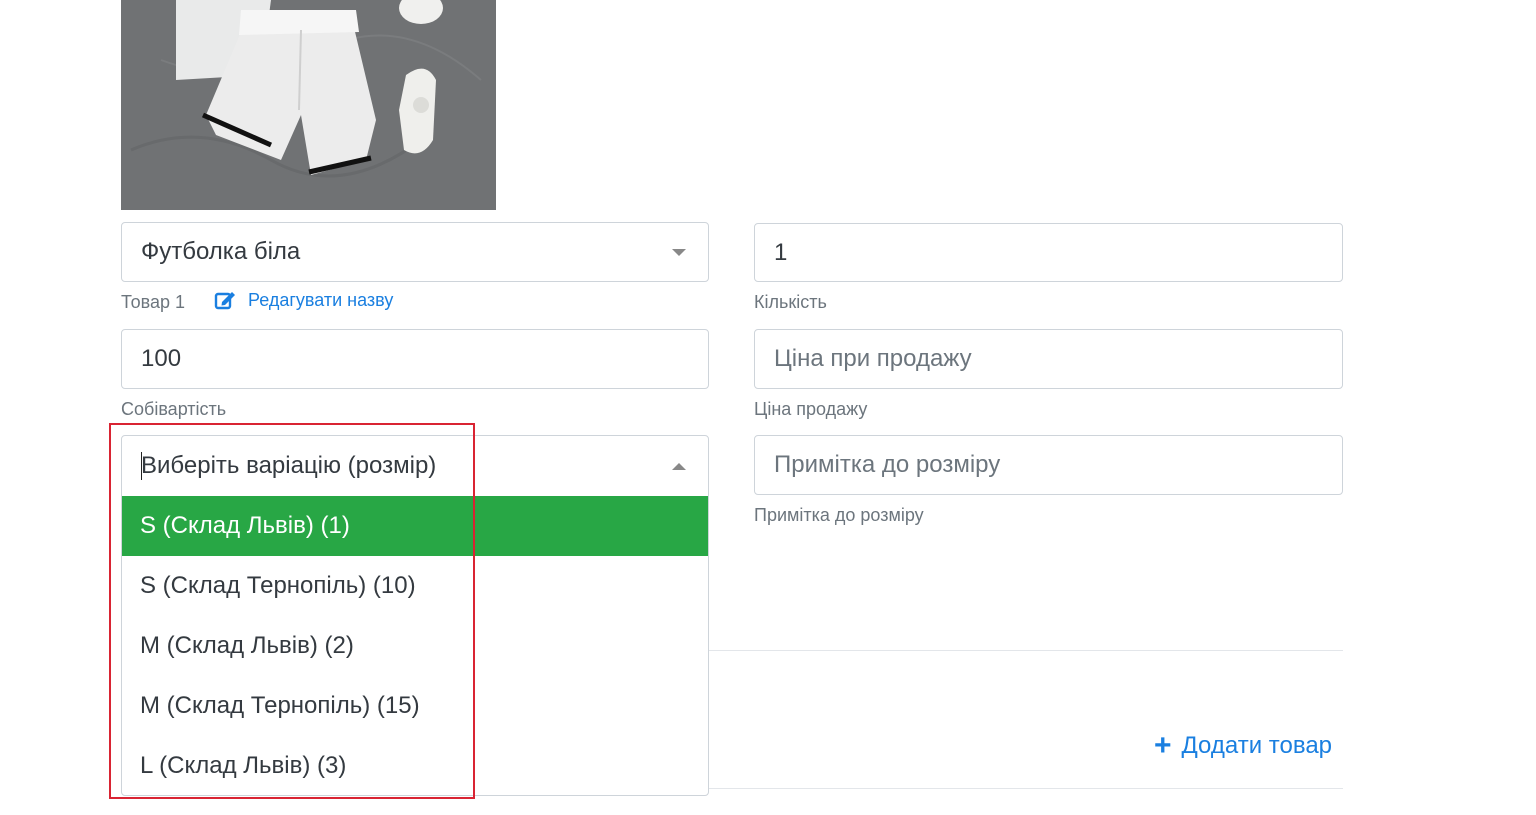  Describe the element at coordinates (1048, 359) in the screenshot. I see `sale-price-input: Ціна при продажу` at that location.